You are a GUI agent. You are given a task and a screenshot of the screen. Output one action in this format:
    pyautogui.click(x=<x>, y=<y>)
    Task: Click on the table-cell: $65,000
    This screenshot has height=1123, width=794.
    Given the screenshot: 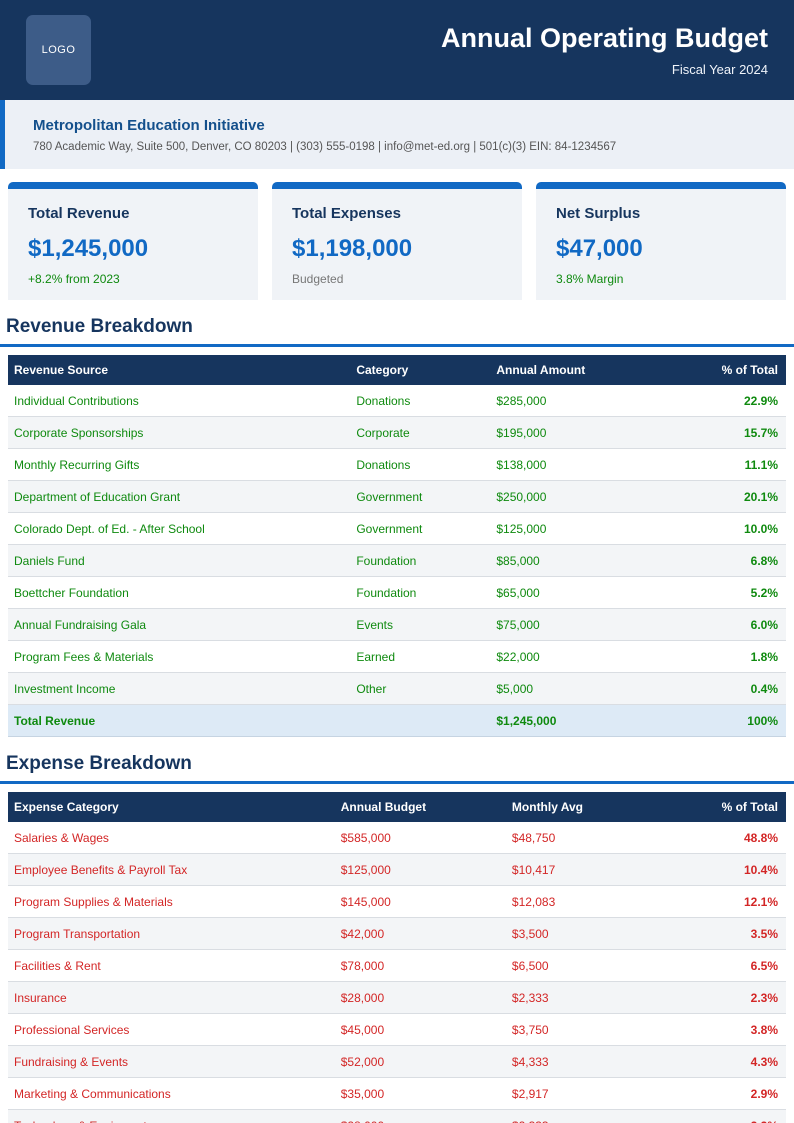 What is the action you would take?
    pyautogui.click(x=580, y=592)
    